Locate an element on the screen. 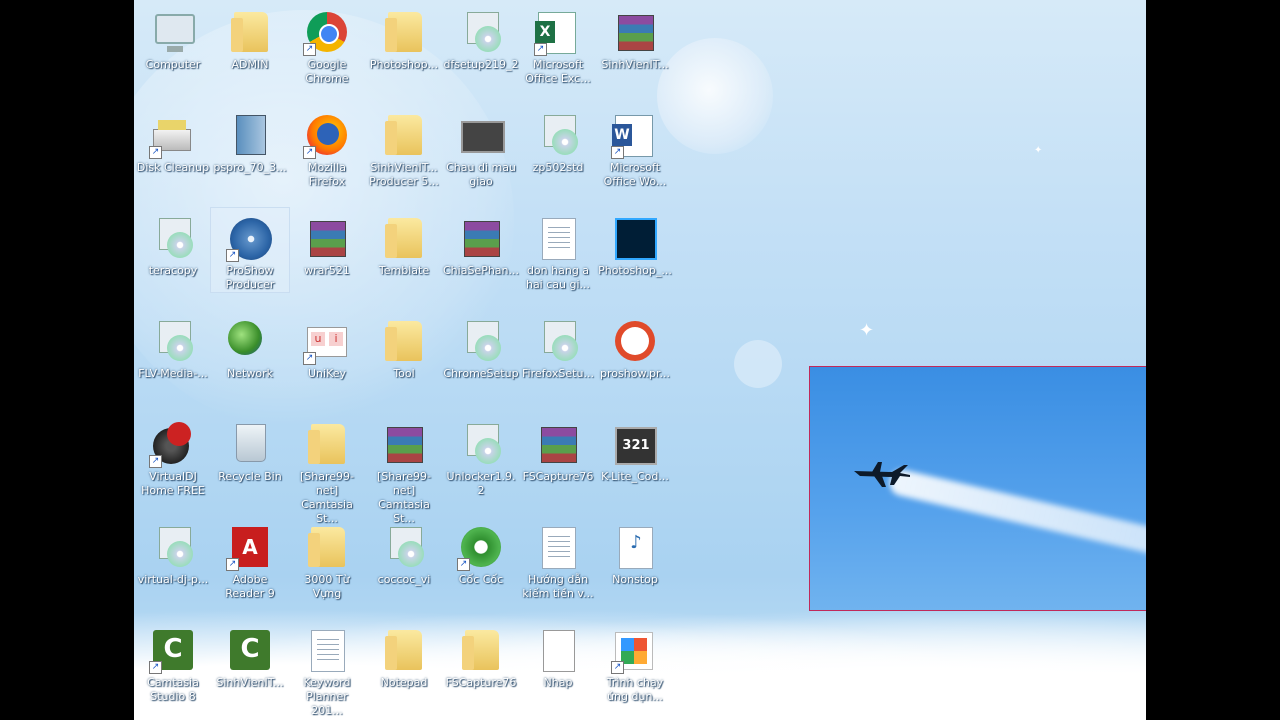 The height and width of the screenshot is (720, 1280). desktop-icon: ↗ Adobe Reader 9 is located at coordinates (250, 559).